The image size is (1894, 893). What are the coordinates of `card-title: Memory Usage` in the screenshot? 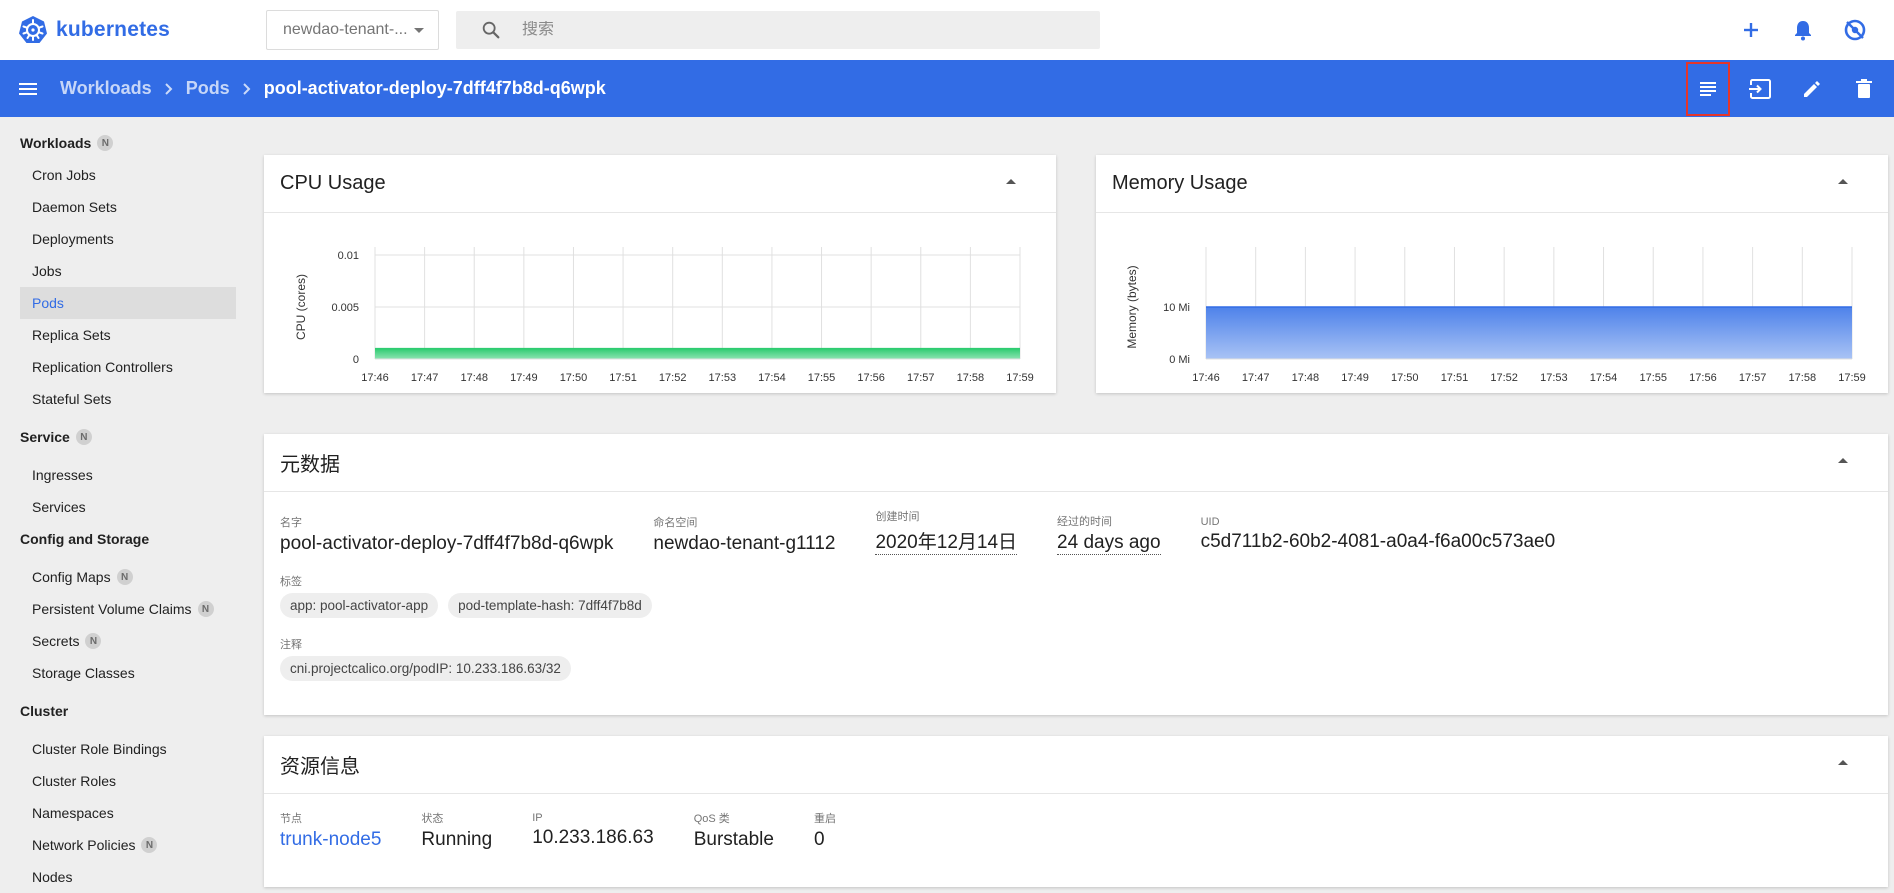 It's located at (1180, 183).